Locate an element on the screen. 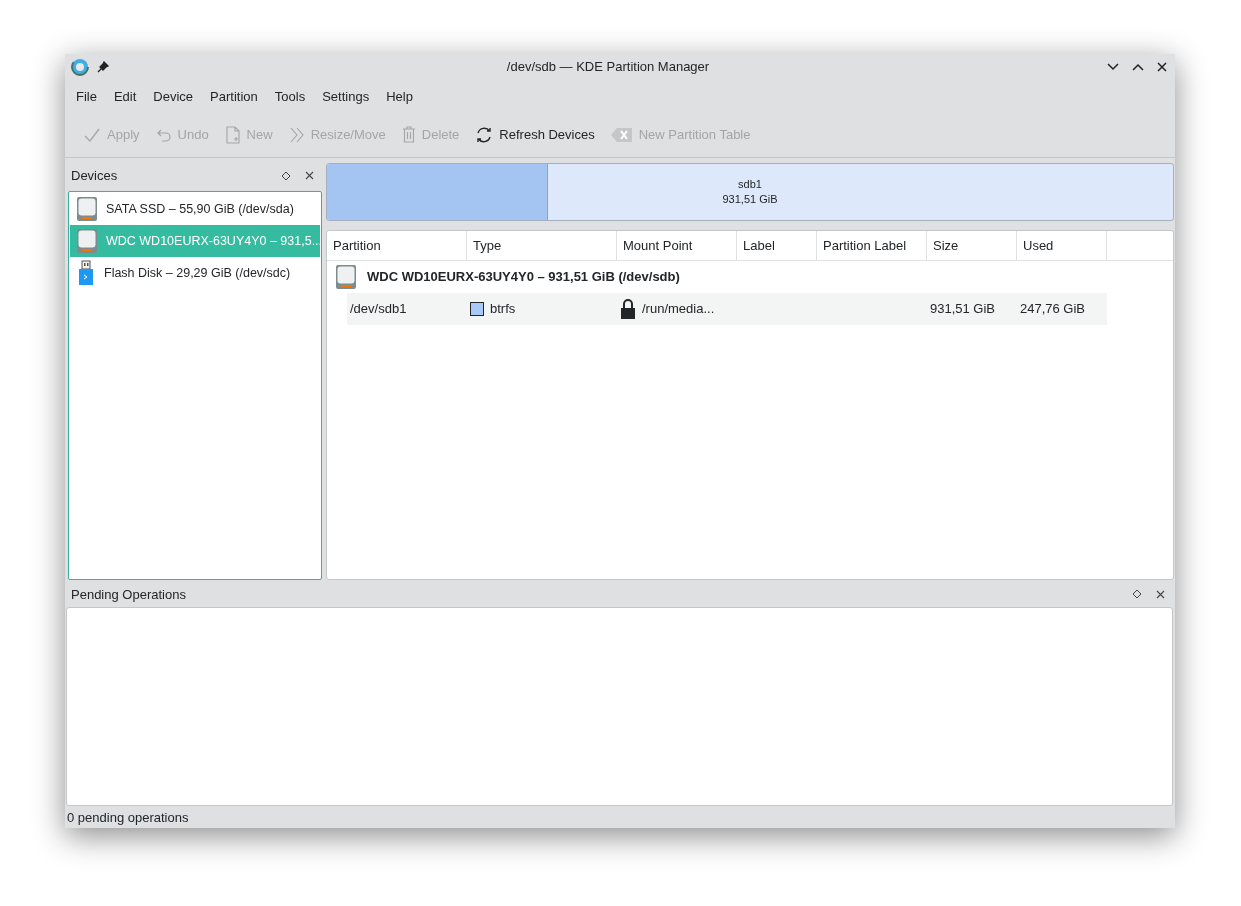 This screenshot has height=906, width=1241. partition-name: sdb1 is located at coordinates (750, 184).